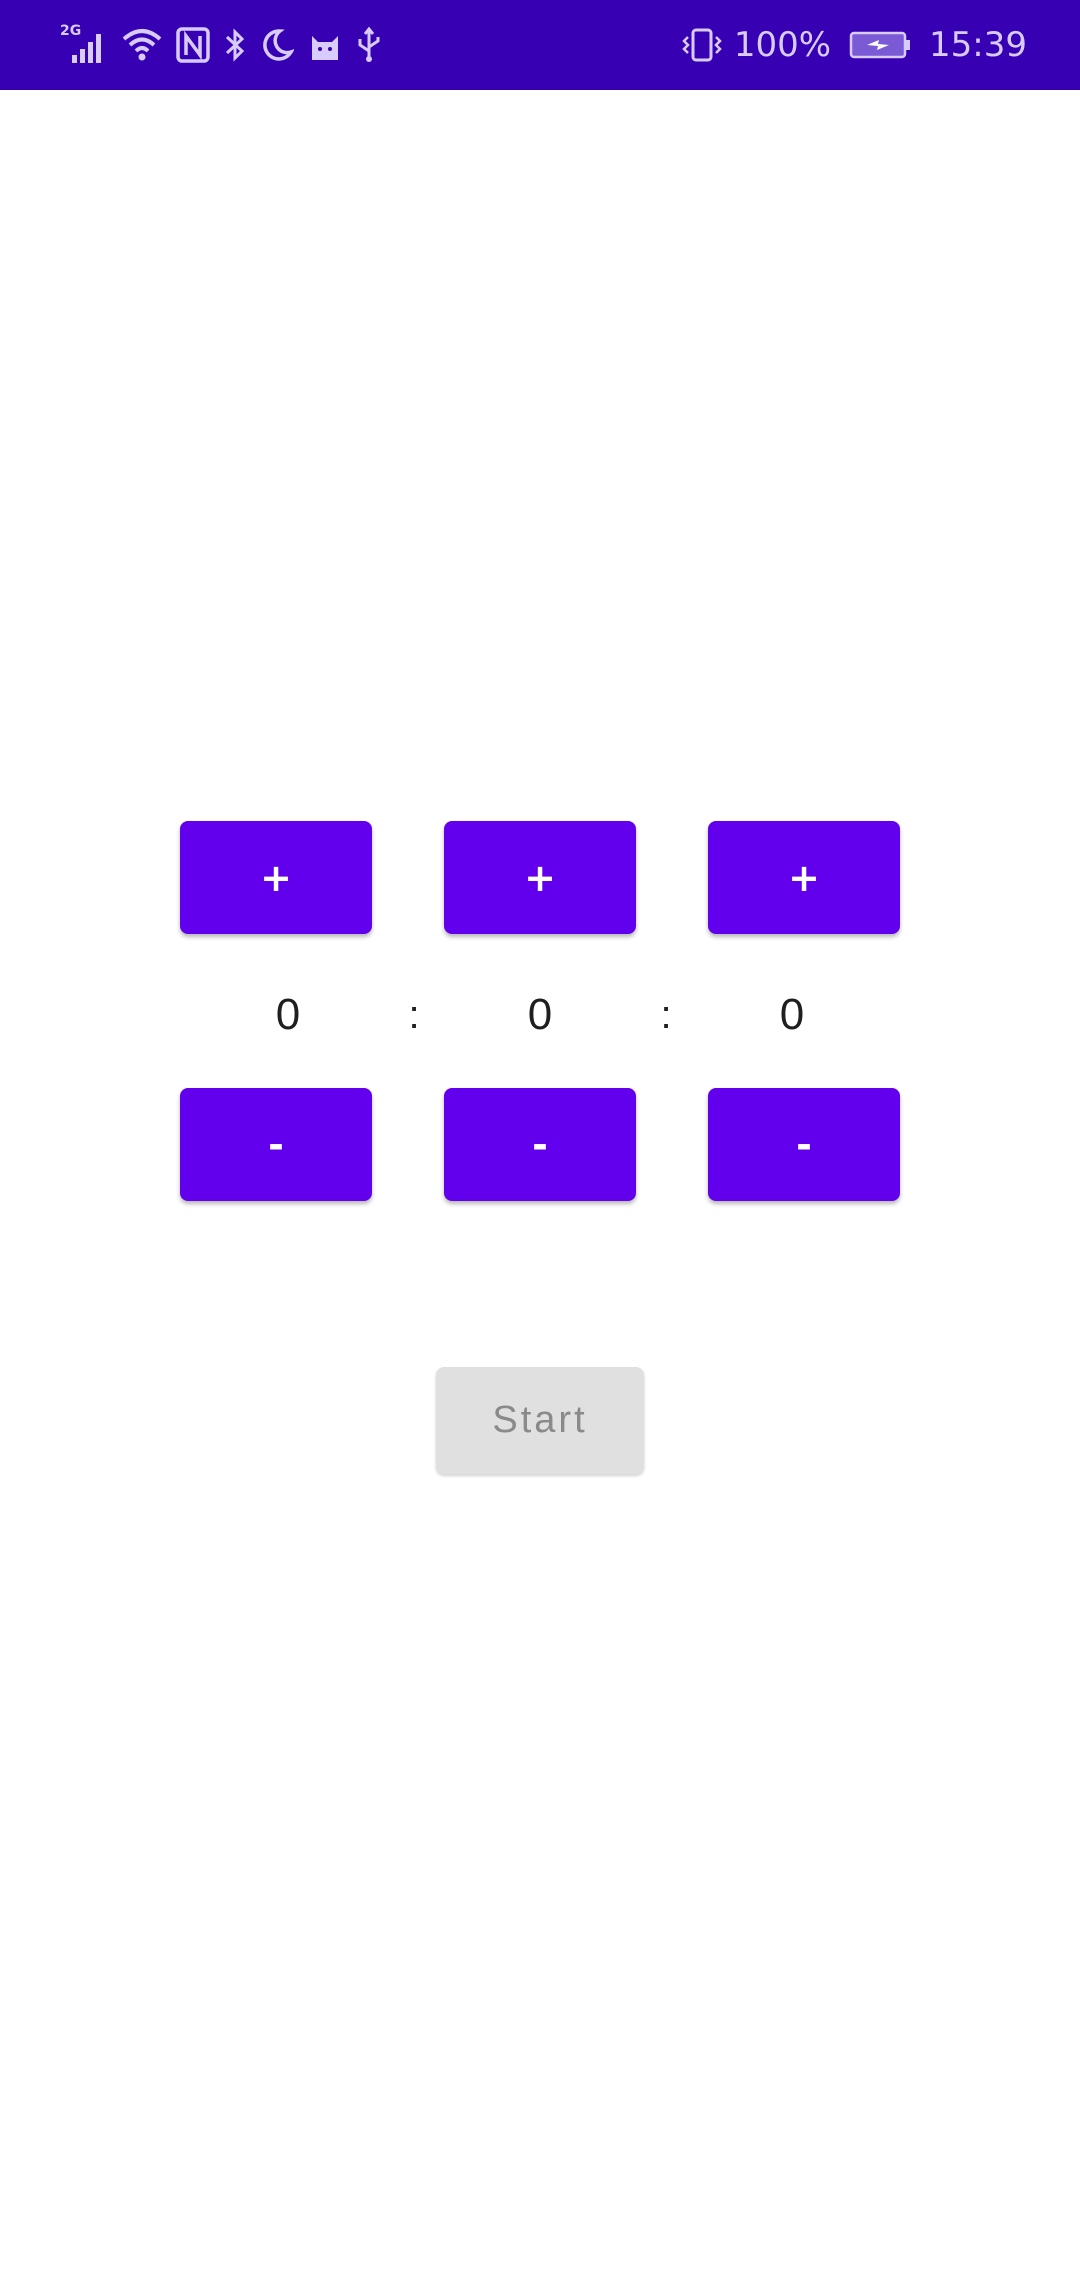  What do you see at coordinates (540, 877) in the screenshot?
I see `minutes-increment-button: +` at bounding box center [540, 877].